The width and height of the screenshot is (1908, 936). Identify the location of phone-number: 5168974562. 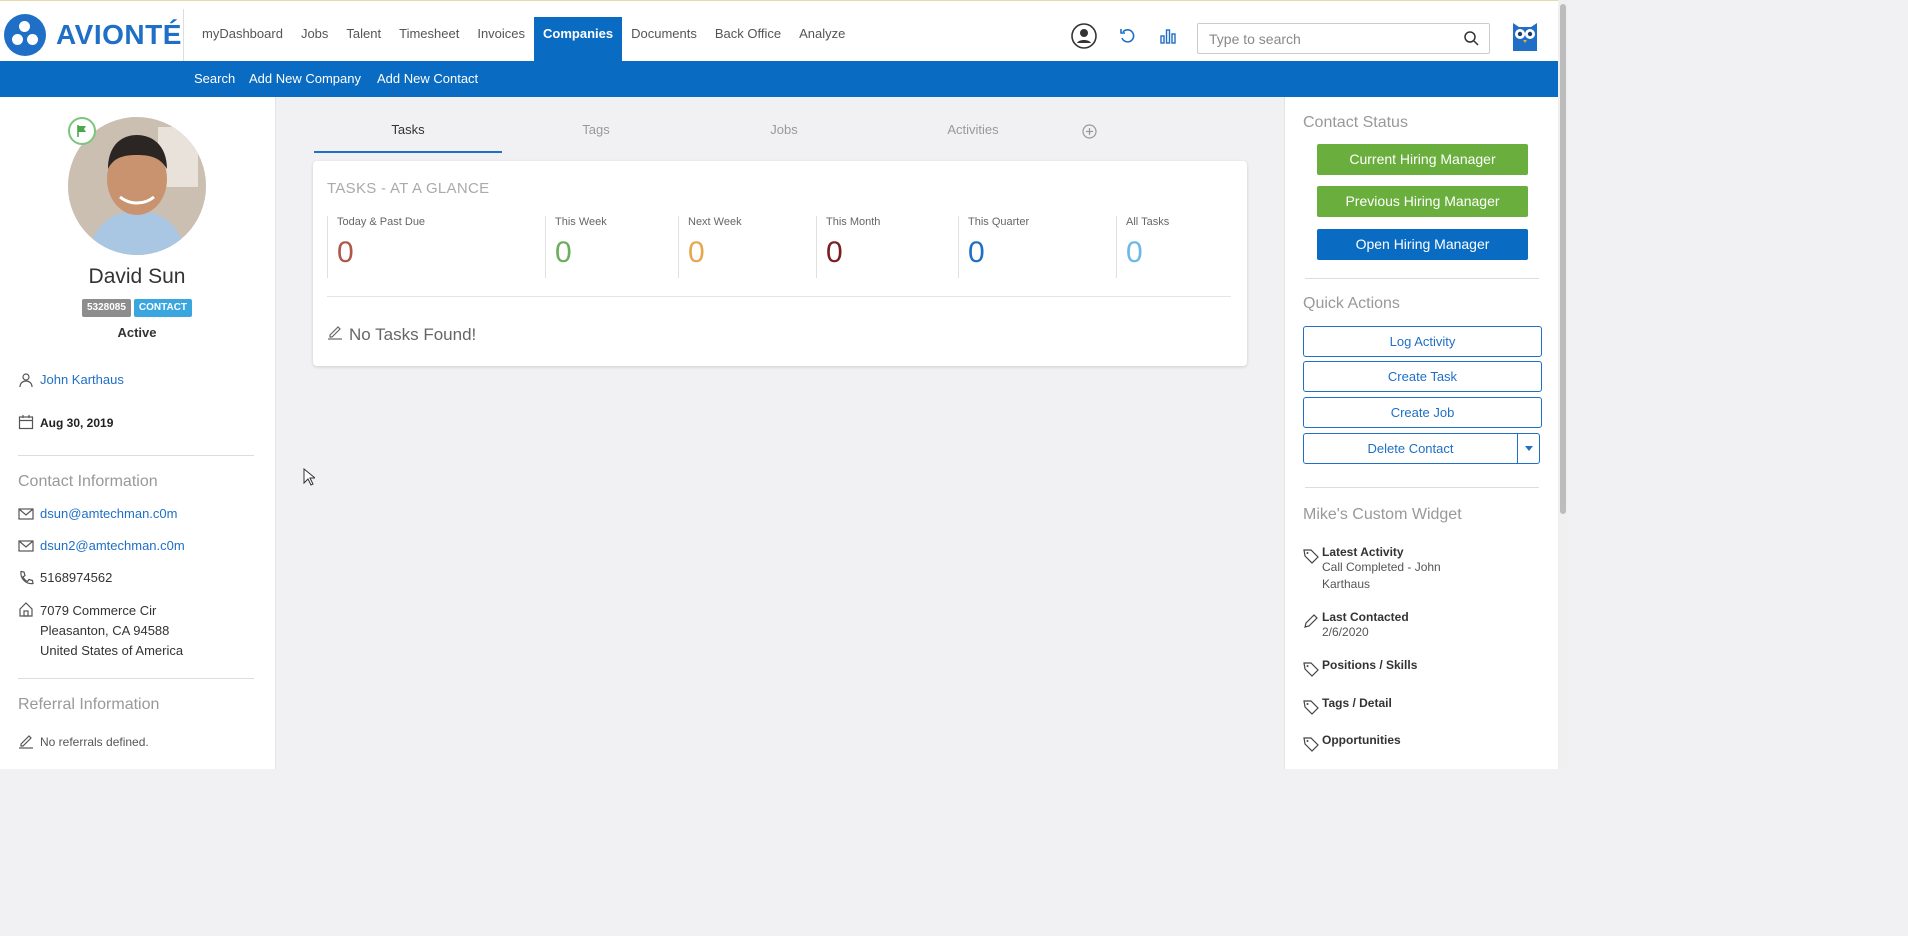
(76, 577).